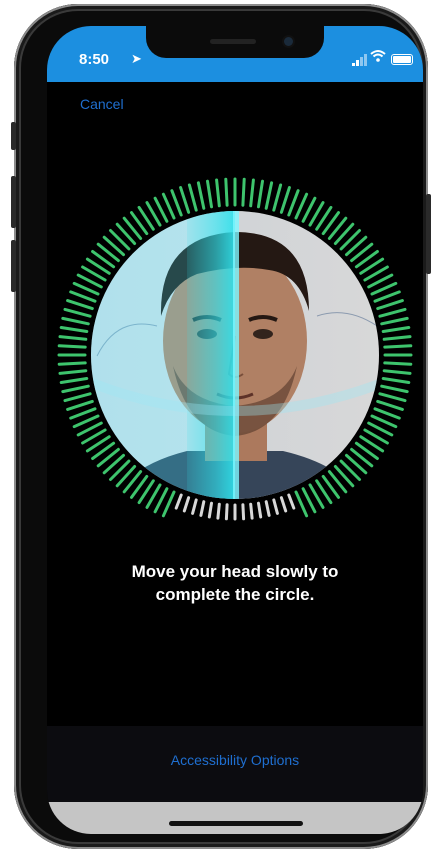 The width and height of the screenshot is (442, 853). I want to click on wifi-icon, so click(378, 58).